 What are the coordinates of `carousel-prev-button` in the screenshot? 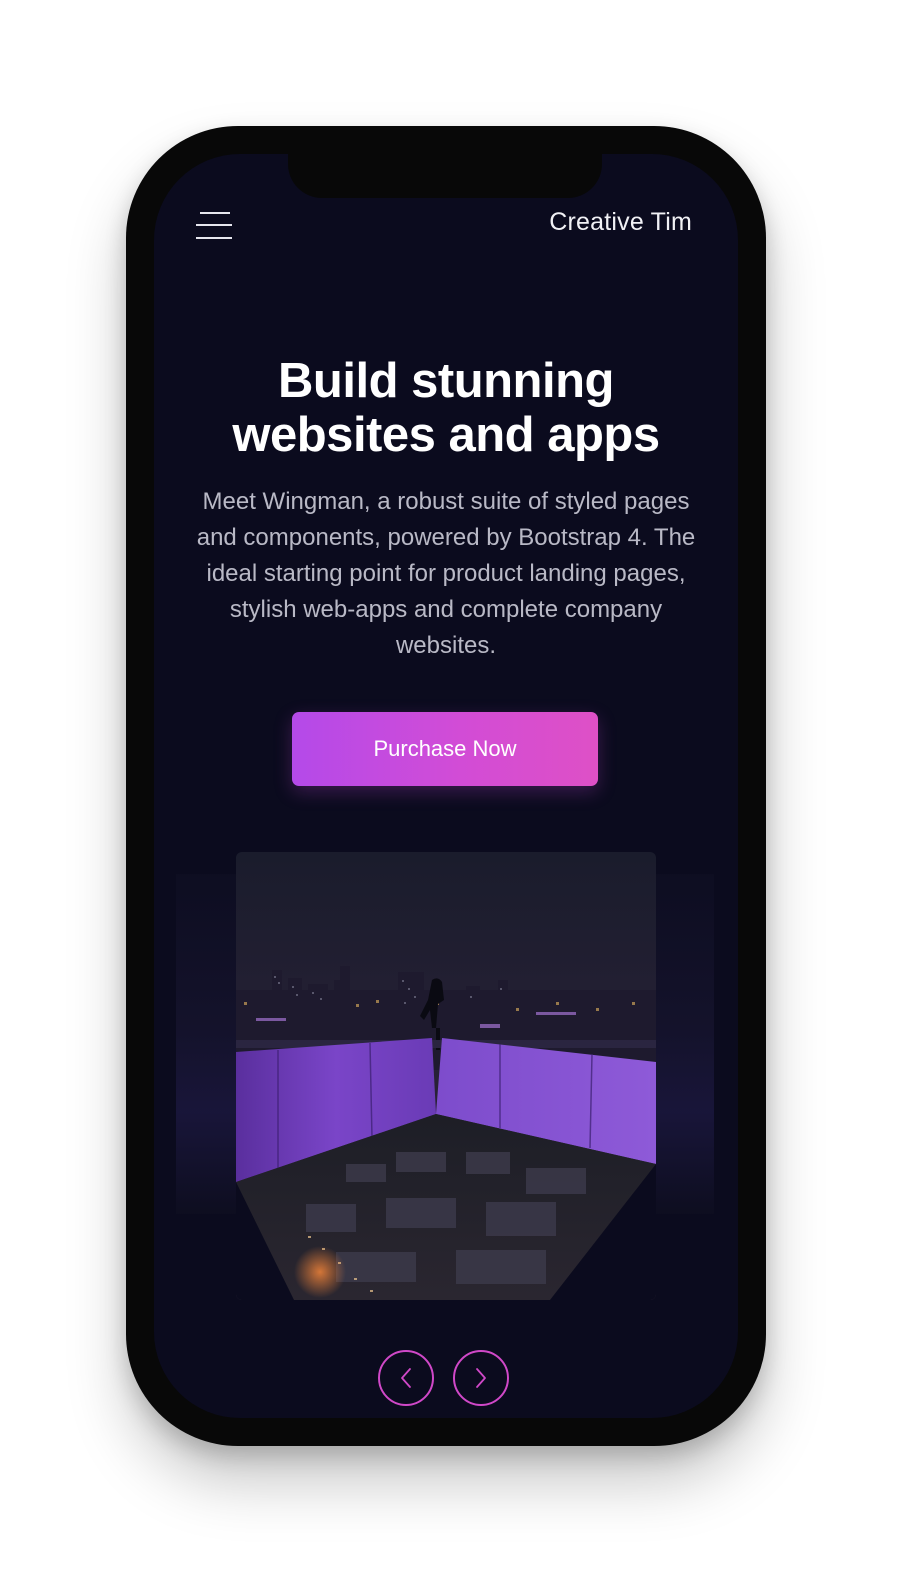 It's located at (406, 1378).